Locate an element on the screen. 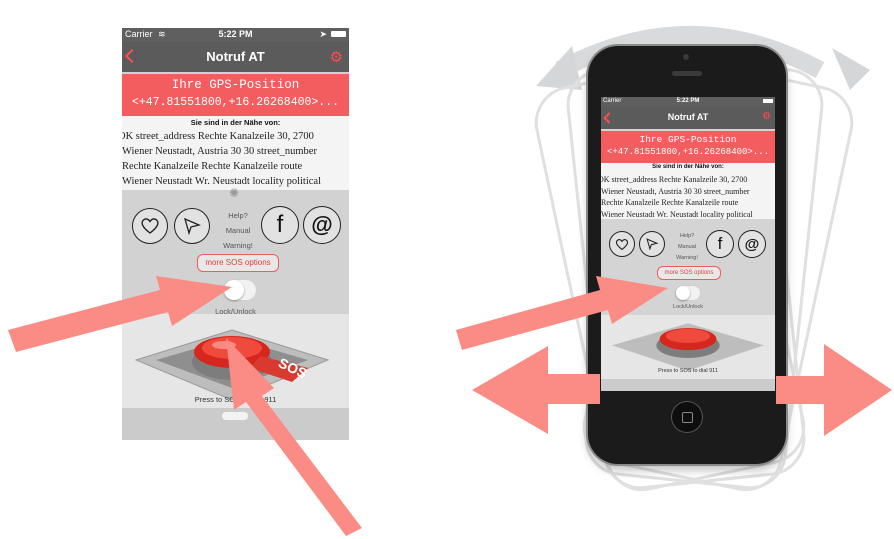  lock-label: Lock/Unlock is located at coordinates (688, 307).